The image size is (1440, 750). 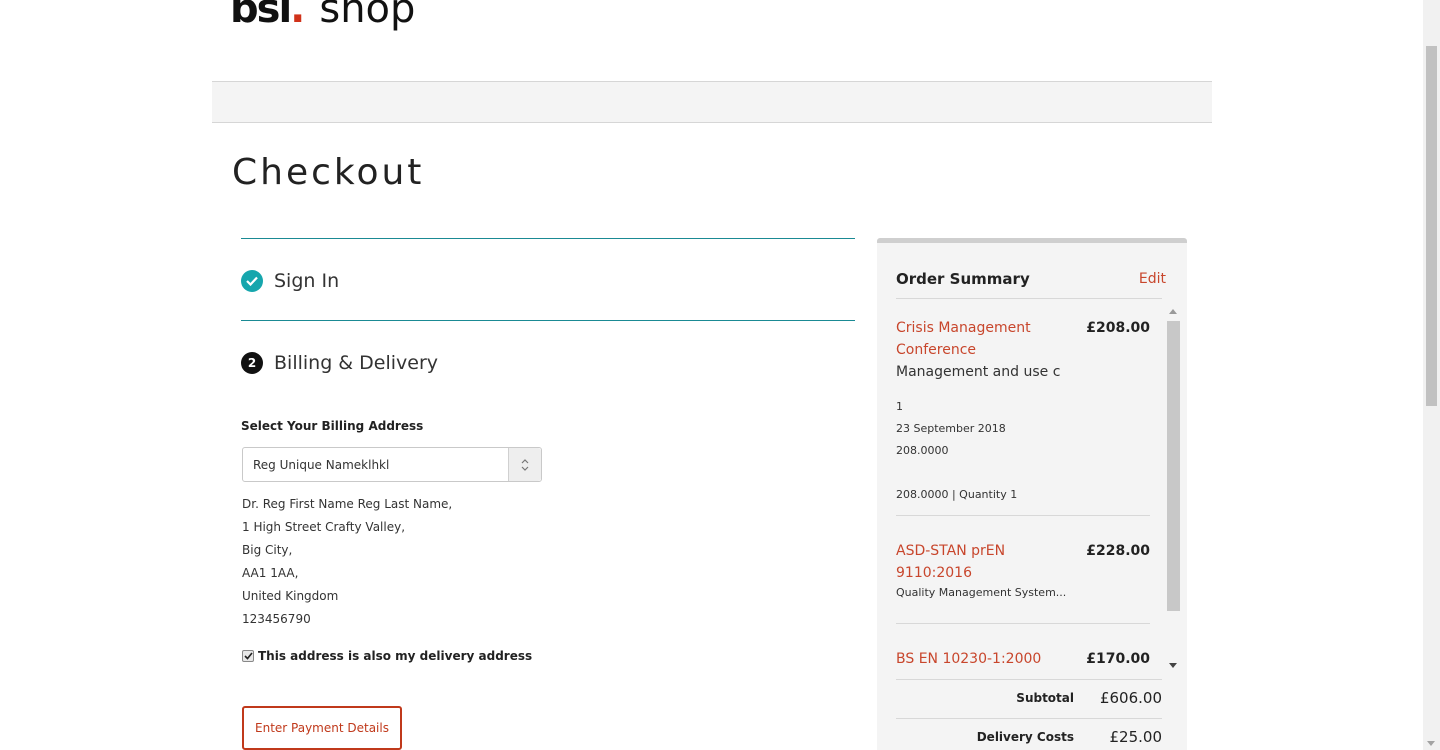 I want to click on order-item-price: £228.00, so click(x=1118, y=551).